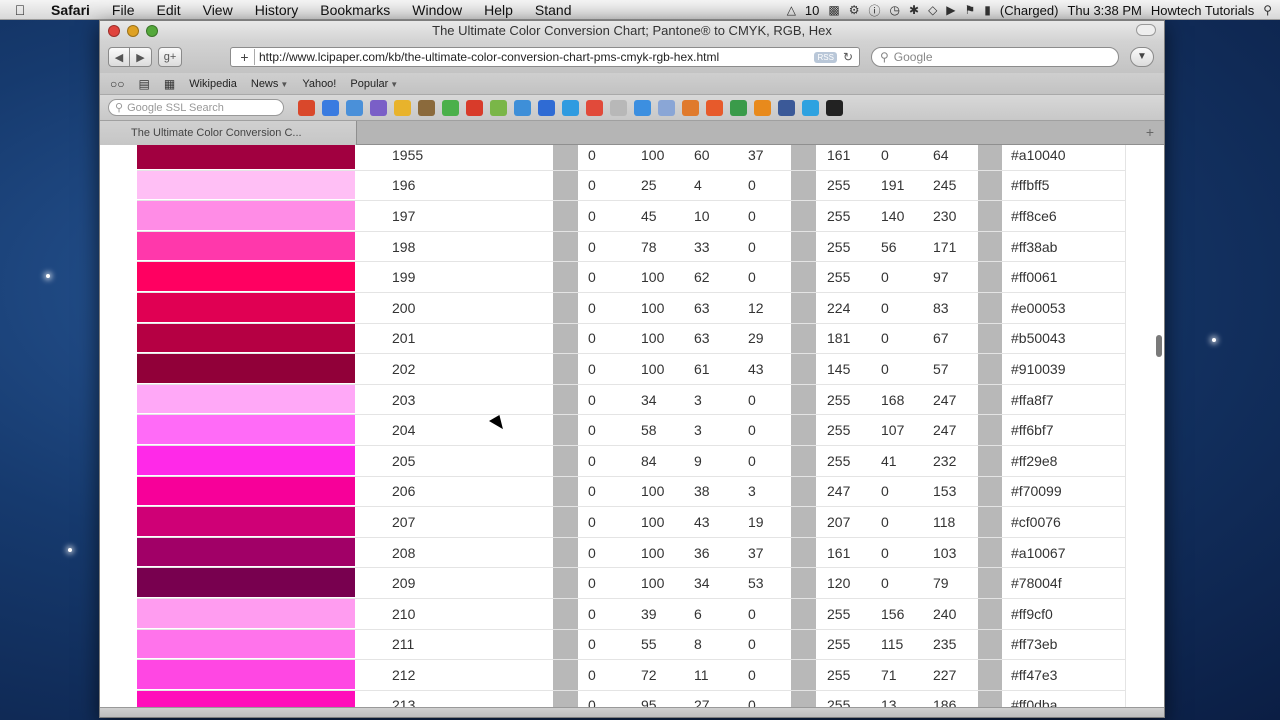  Describe the element at coordinates (404, 491) in the screenshot. I see `pantone-code: 206` at that location.